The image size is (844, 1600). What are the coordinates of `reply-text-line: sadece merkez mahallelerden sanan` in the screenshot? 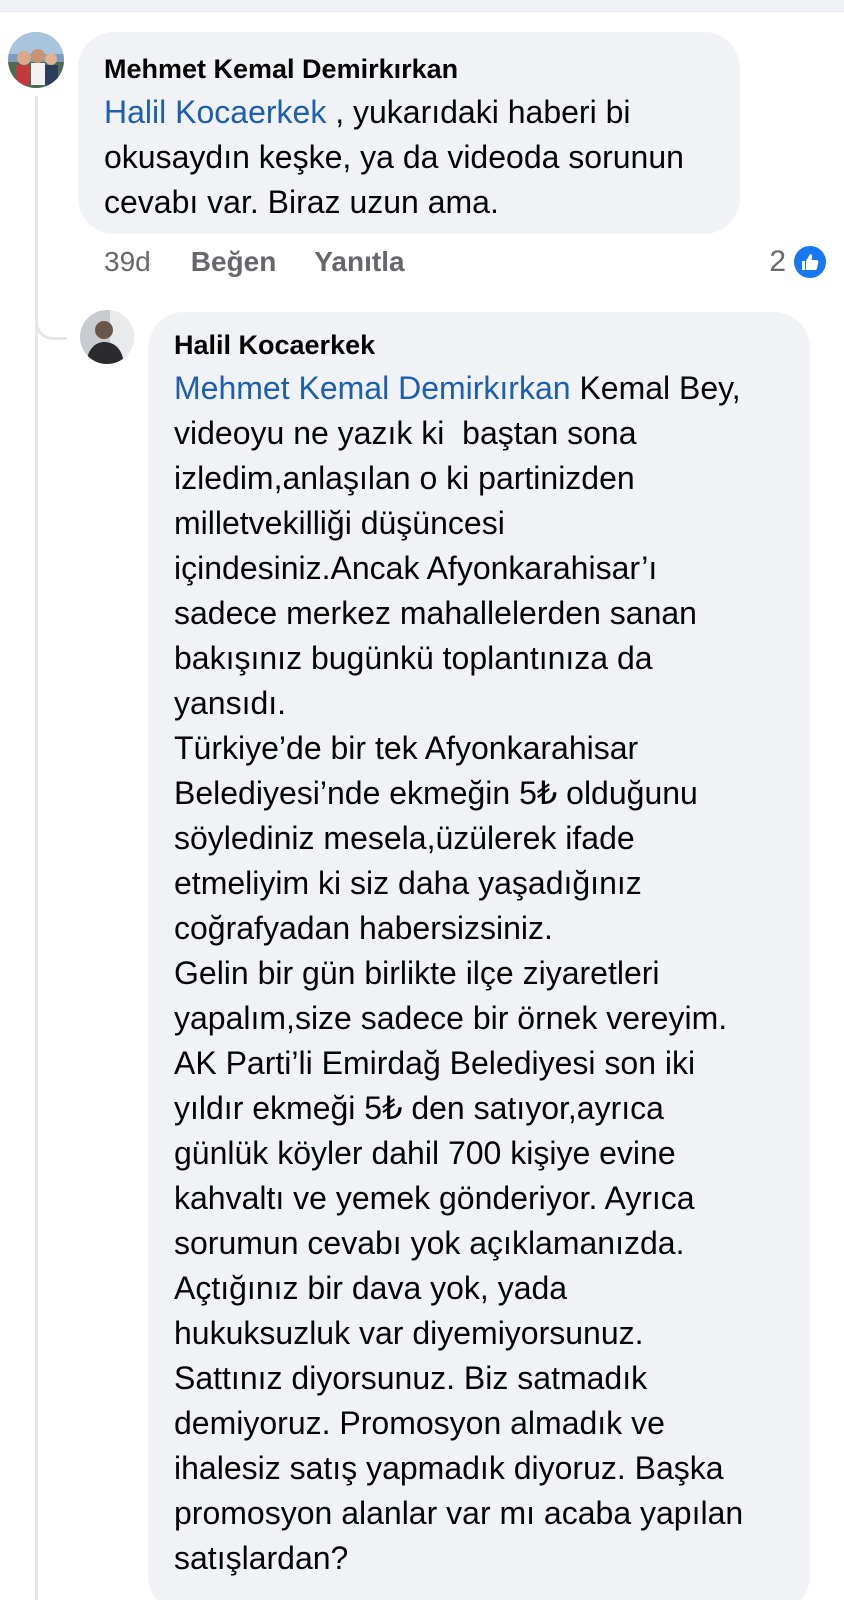 It's located at (435, 613).